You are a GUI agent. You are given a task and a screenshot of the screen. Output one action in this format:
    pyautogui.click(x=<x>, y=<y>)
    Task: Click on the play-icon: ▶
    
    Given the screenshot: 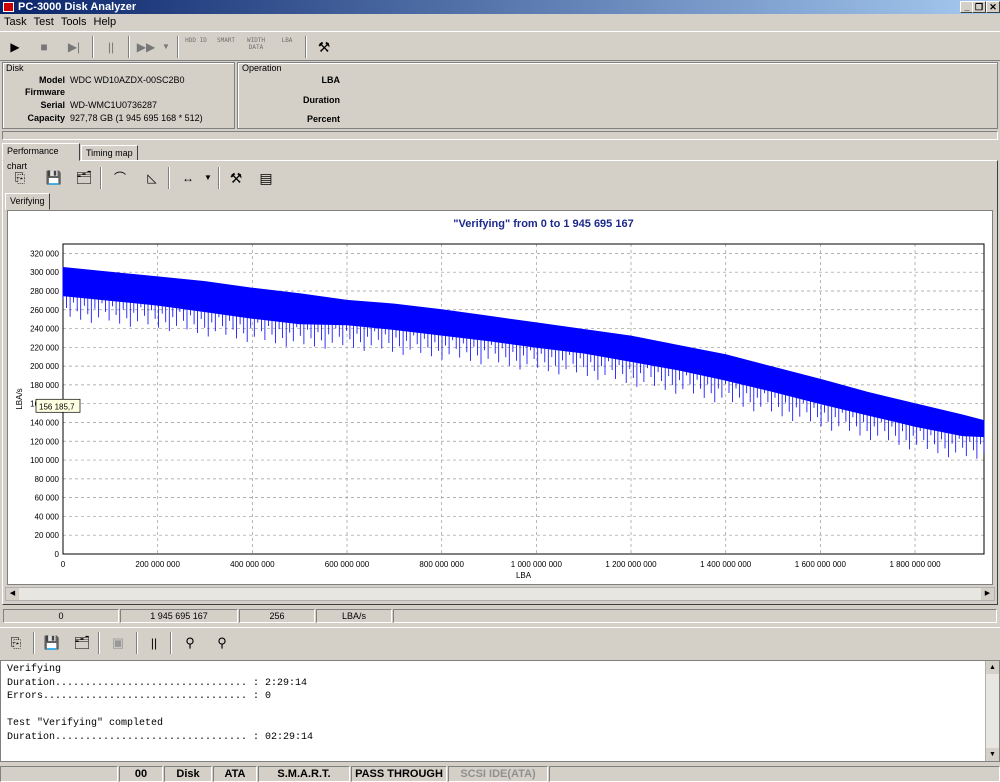 What is the action you would take?
    pyautogui.click(x=15, y=47)
    